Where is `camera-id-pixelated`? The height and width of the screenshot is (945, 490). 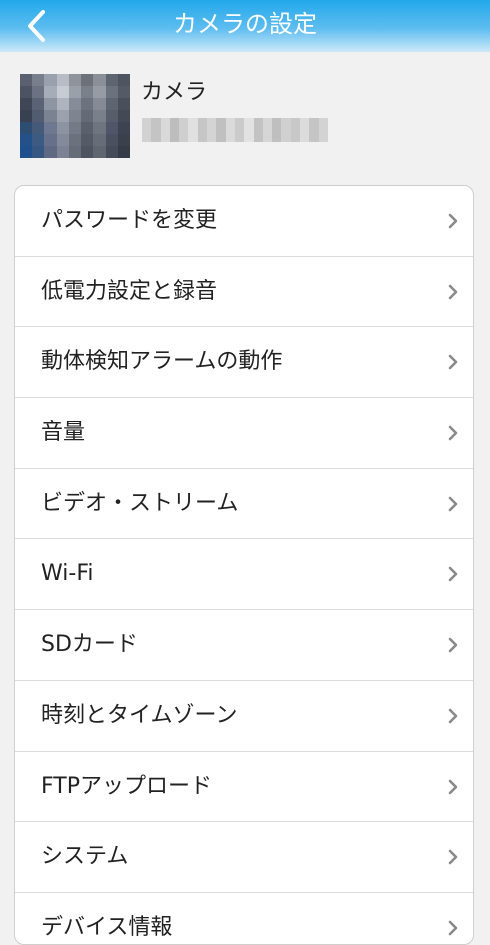
camera-id-pixelated is located at coordinates (235, 130).